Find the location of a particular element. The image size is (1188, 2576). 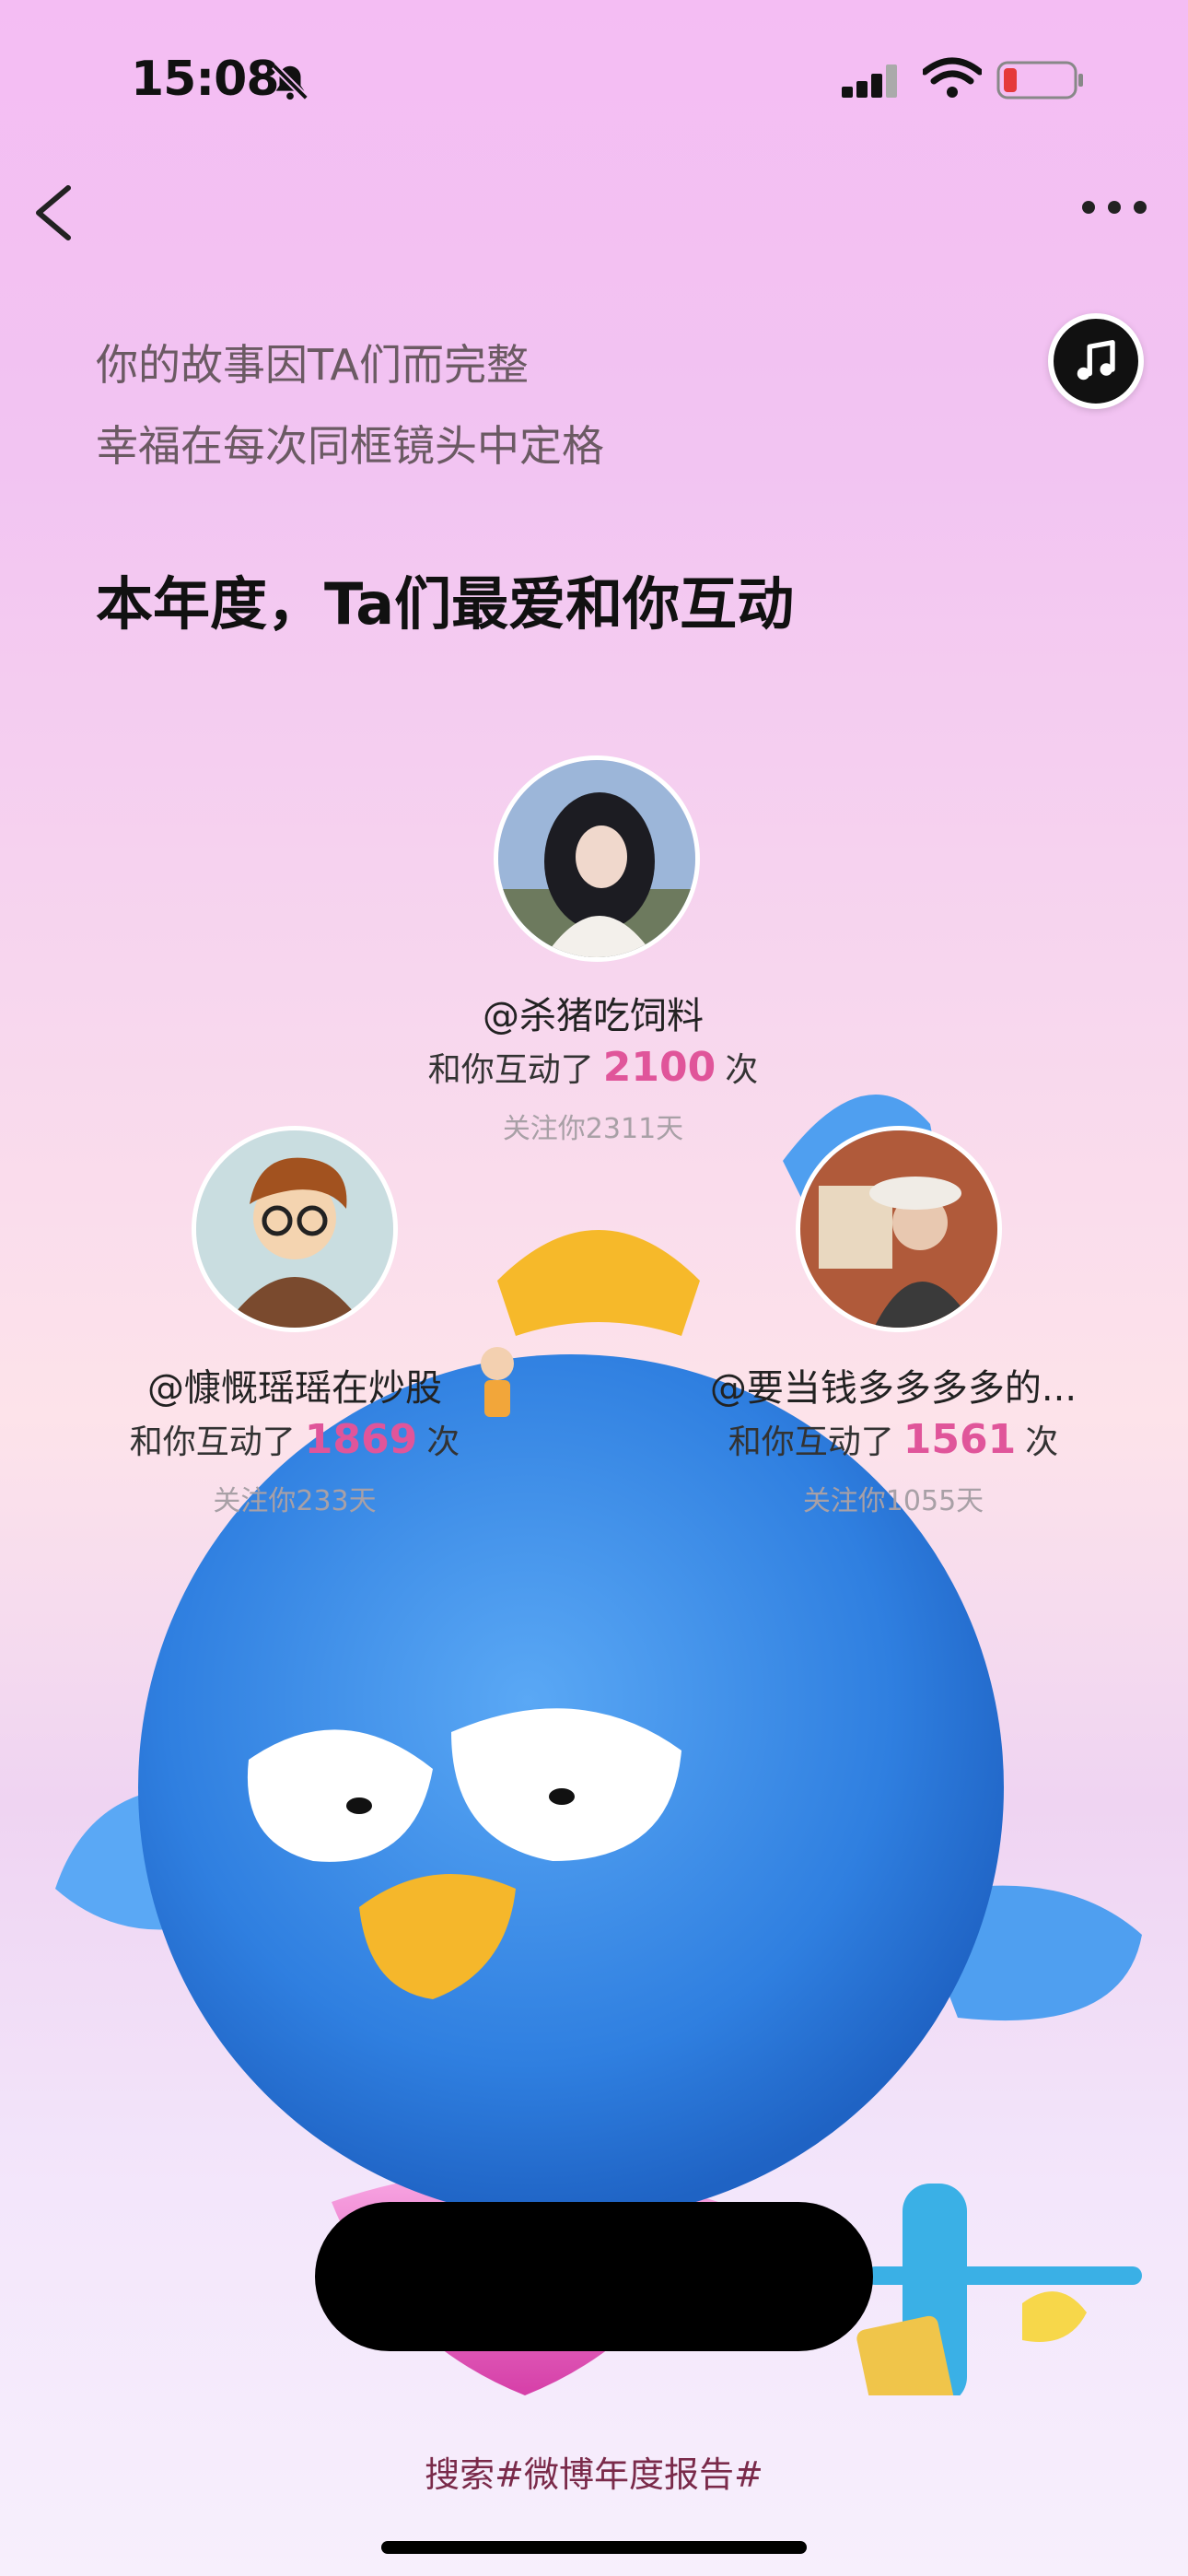

back-button is located at coordinates (55, 213).